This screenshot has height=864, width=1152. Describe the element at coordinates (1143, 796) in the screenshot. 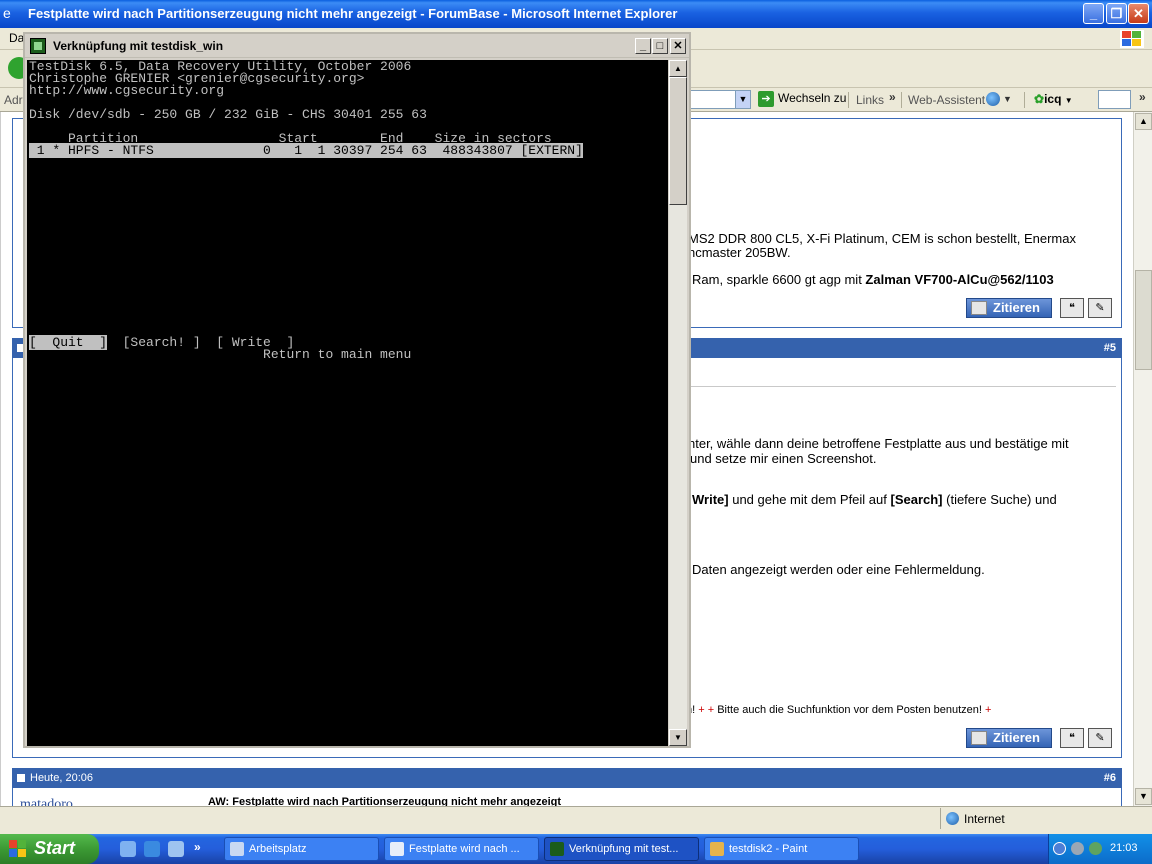

I see `scroll-down-icon: ▼` at that location.